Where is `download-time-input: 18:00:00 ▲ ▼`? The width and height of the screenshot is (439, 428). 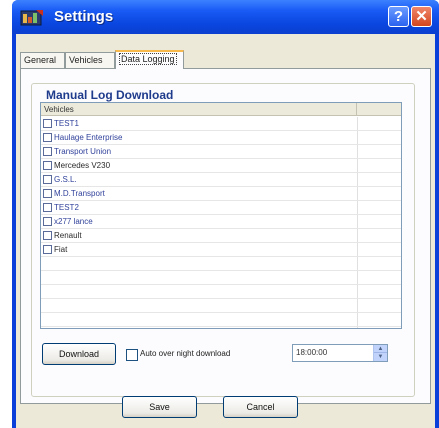 download-time-input: 18:00:00 ▲ ▼ is located at coordinates (340, 353).